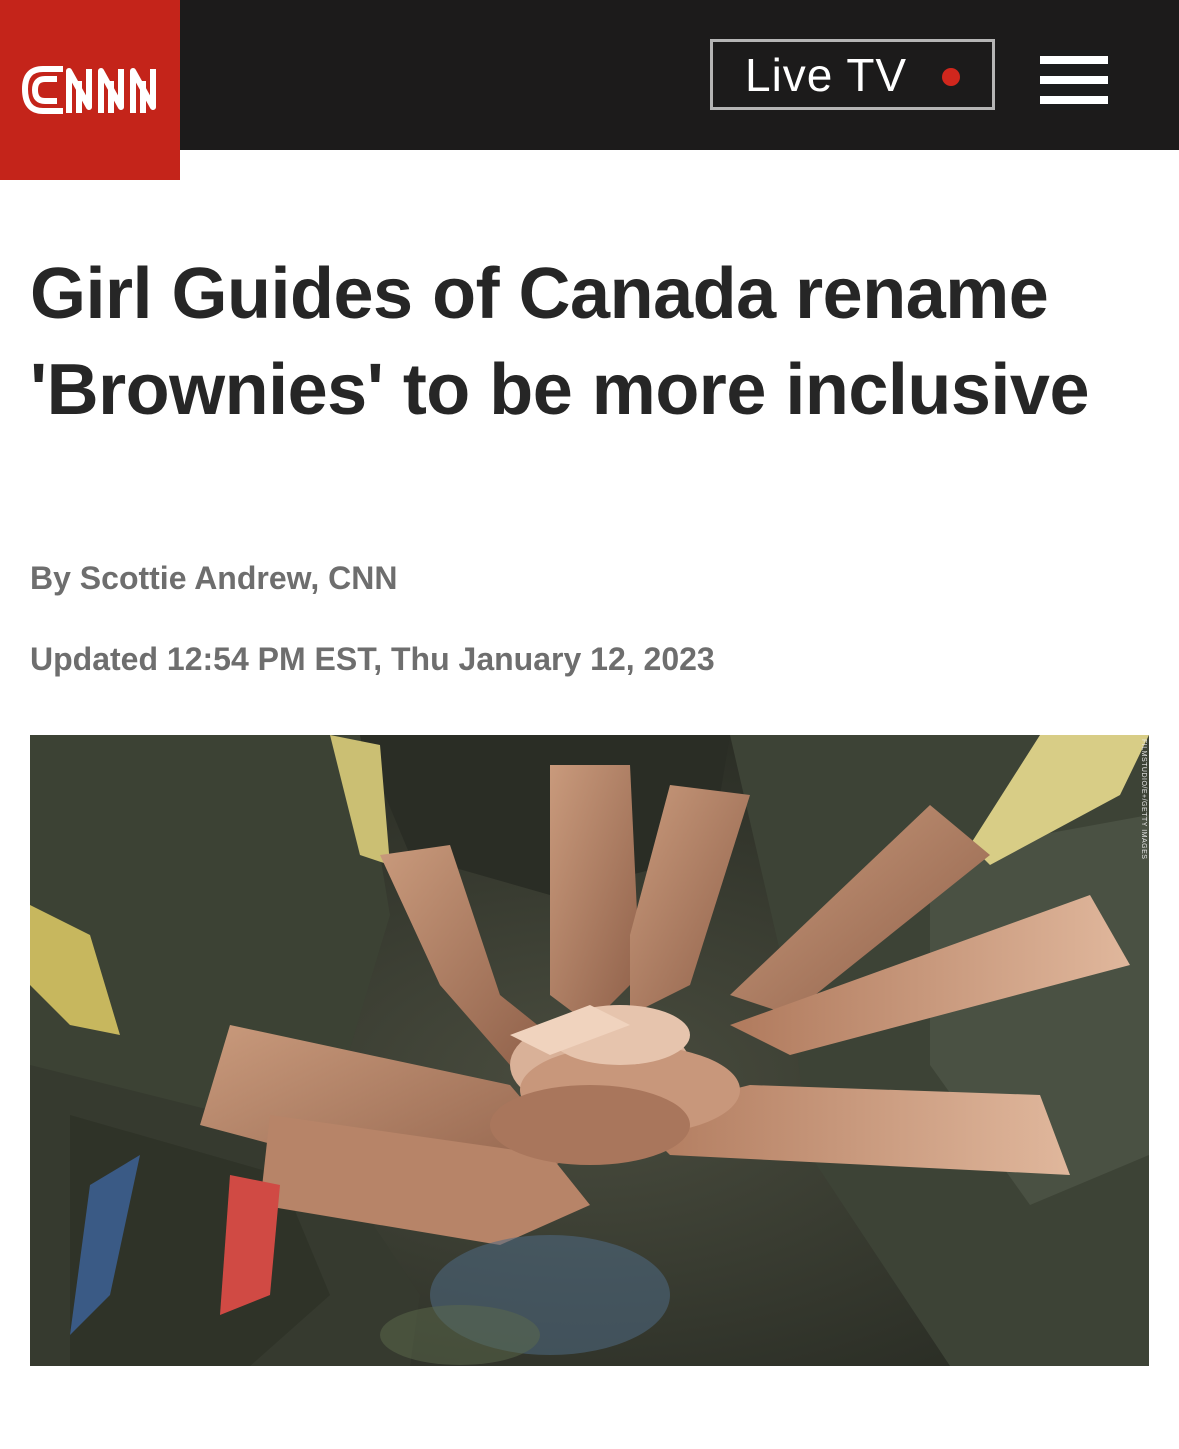 This screenshot has width=1179, height=1449. Describe the element at coordinates (951, 77) in the screenshot. I see `live-dot-icon` at that location.